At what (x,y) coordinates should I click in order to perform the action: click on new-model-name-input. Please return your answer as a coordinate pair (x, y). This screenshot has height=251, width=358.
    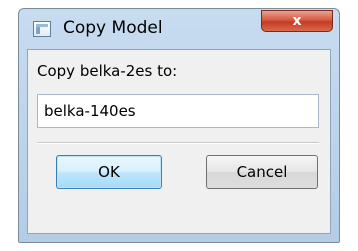
    Looking at the image, I should click on (178, 111).